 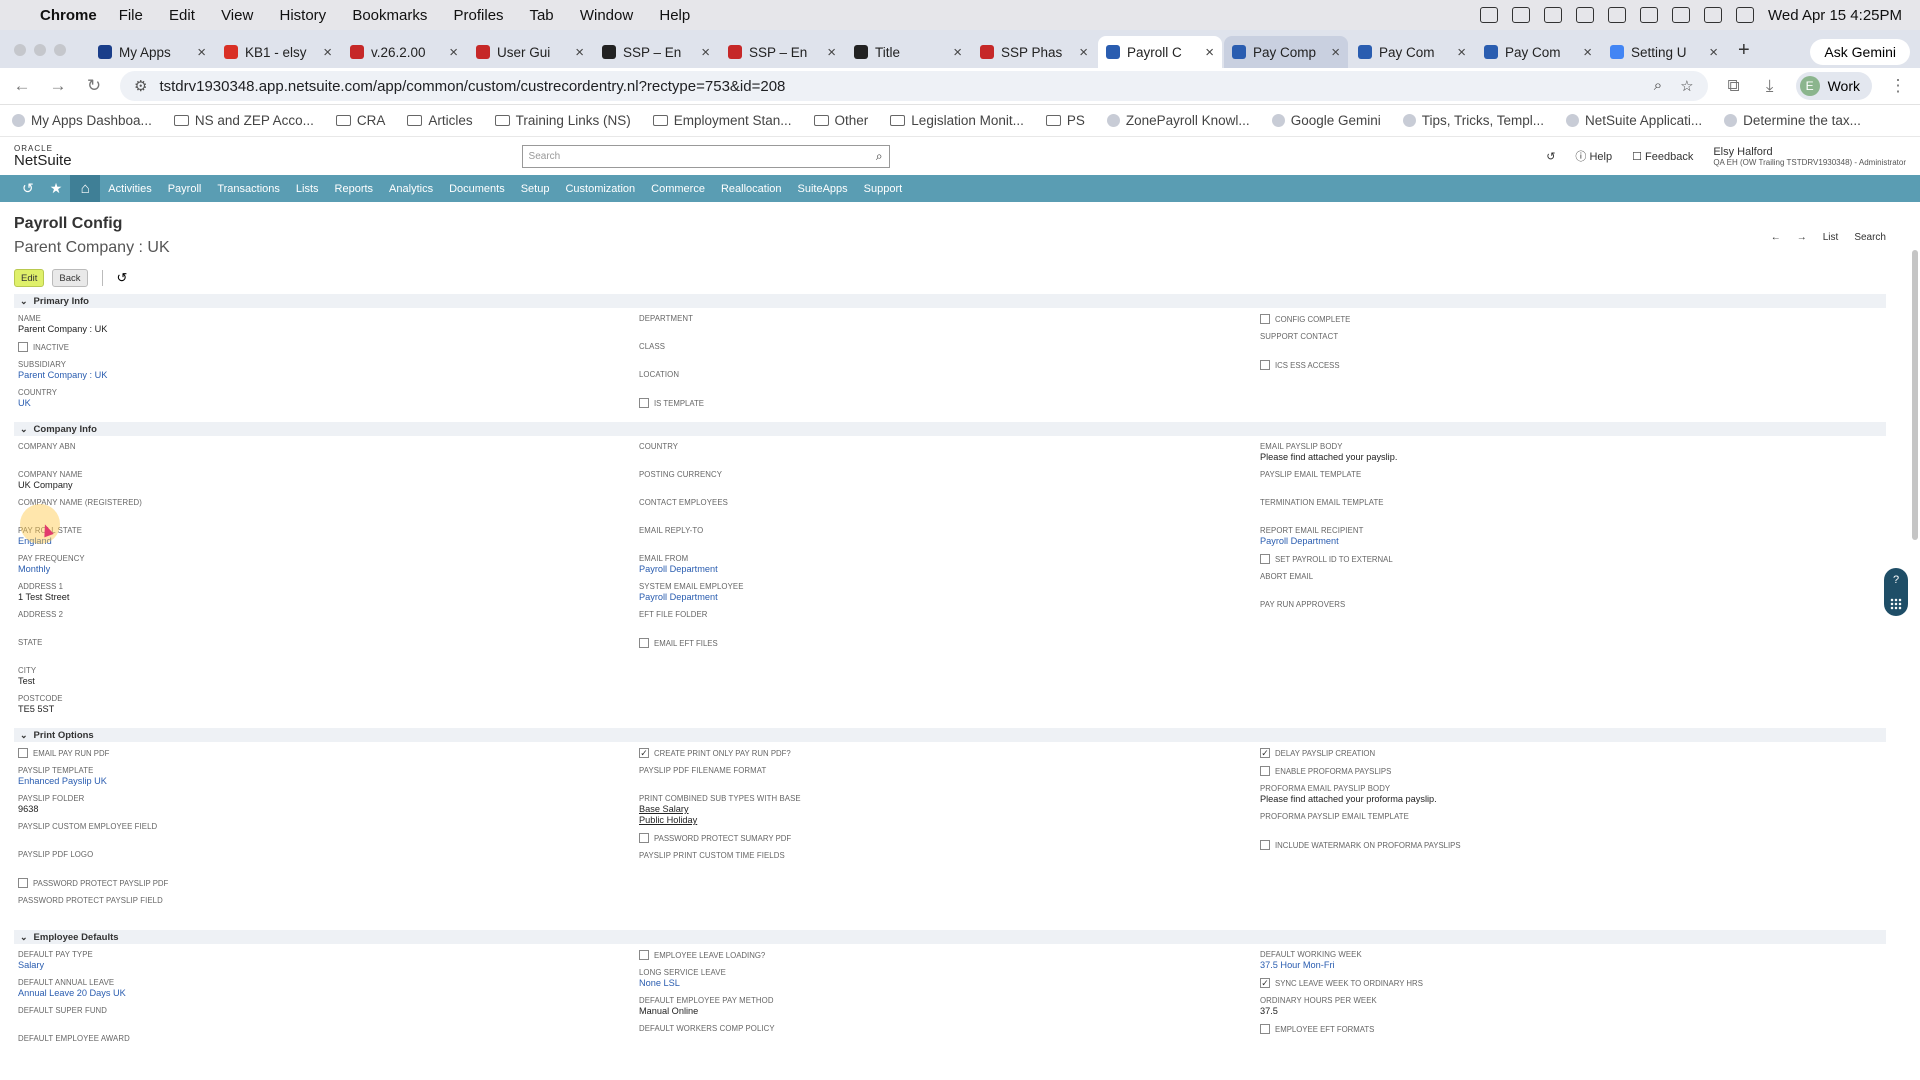 What do you see at coordinates (1713, 15) in the screenshot?
I see `spotlight-icon` at bounding box center [1713, 15].